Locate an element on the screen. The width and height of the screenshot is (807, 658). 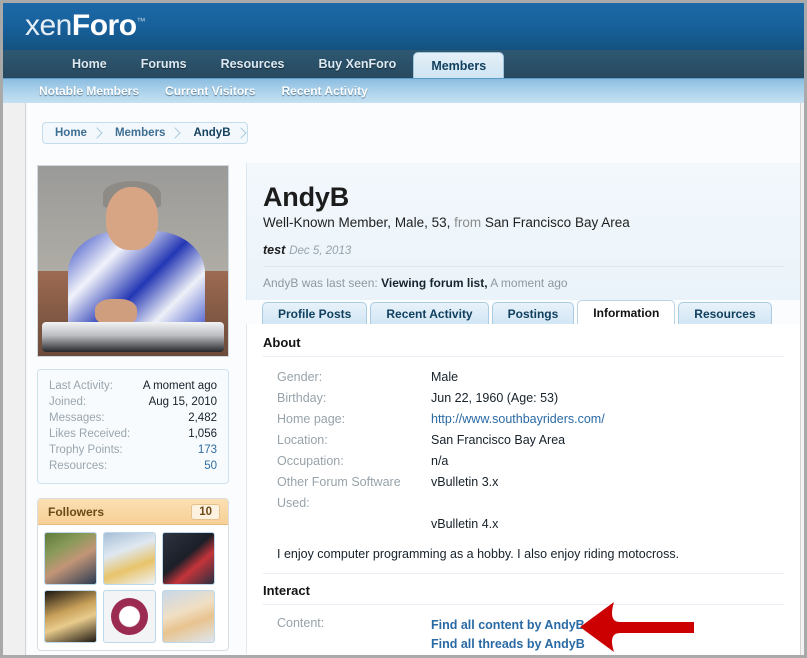
info-row-location: Location: San Francisco Bay Area is located at coordinates (523, 440).